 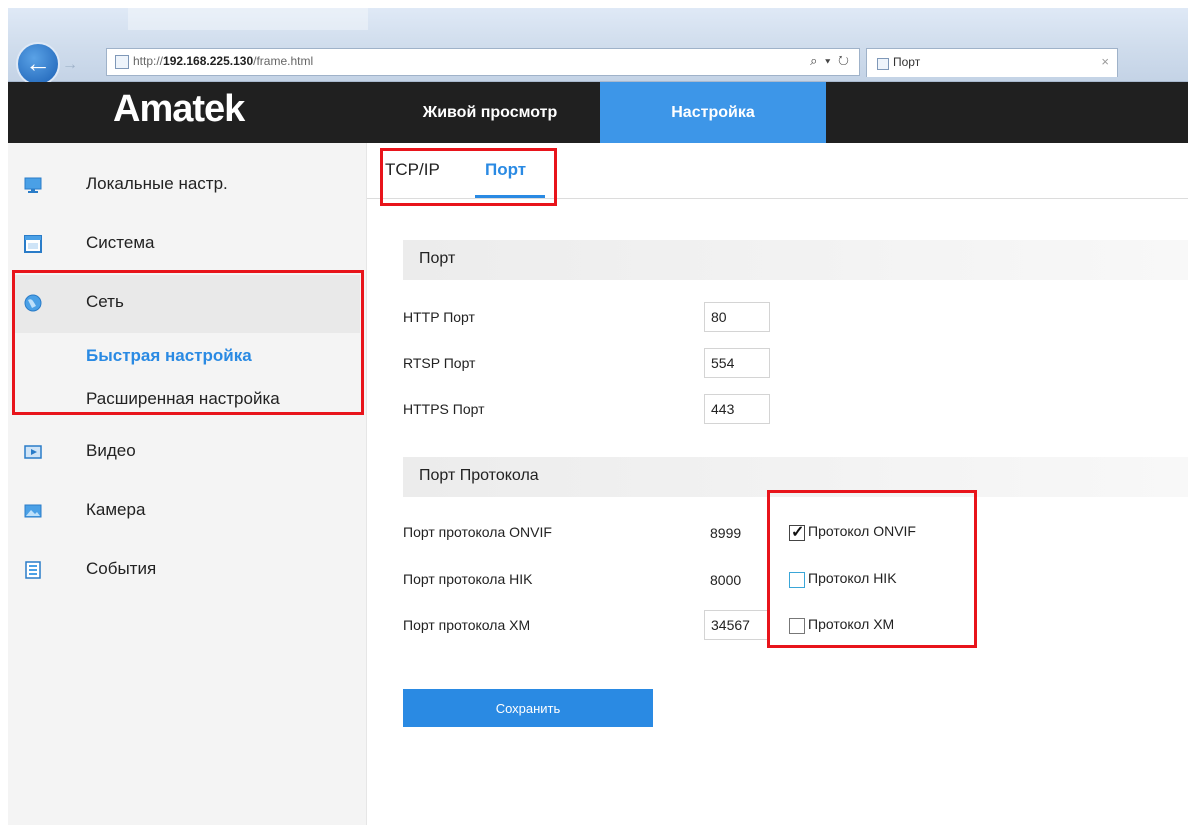 I want to click on https-port-label: HTTPS Порт, so click(x=444, y=409).